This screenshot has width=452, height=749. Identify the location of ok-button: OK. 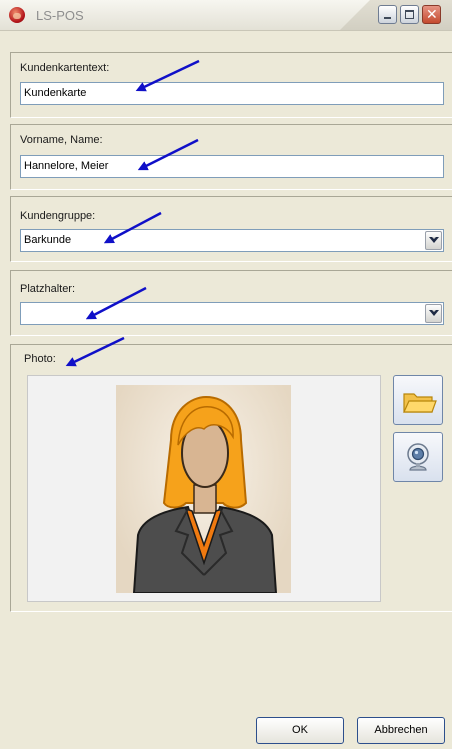
(300, 730).